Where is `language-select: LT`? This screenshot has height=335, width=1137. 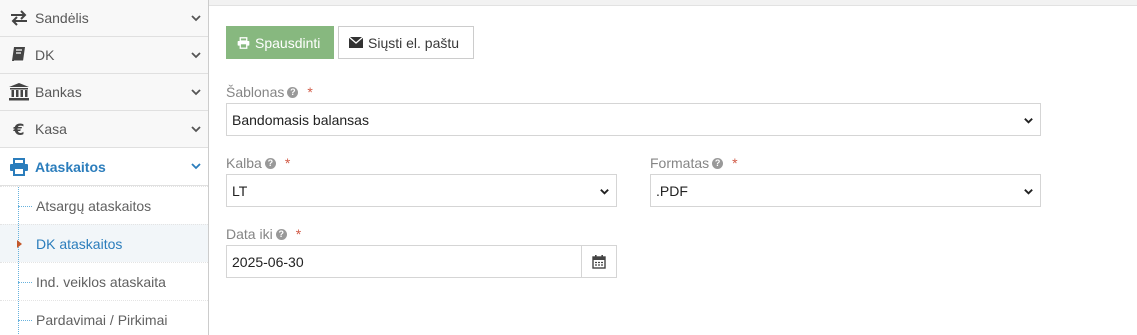 language-select: LT is located at coordinates (421, 190).